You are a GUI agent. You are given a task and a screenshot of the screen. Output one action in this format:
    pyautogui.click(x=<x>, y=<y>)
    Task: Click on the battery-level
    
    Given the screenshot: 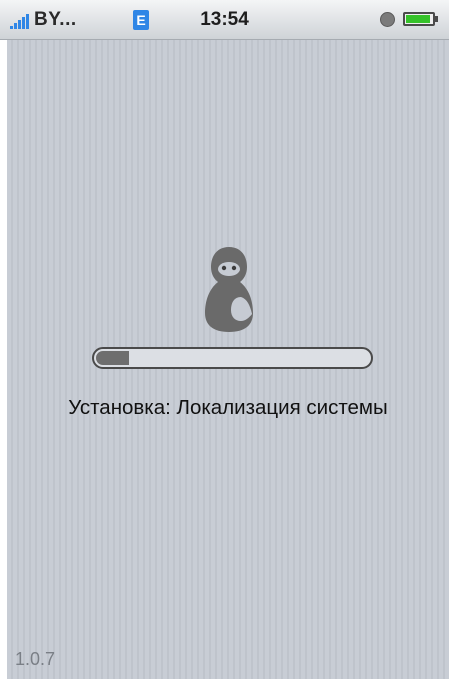 What is the action you would take?
    pyautogui.click(x=418, y=19)
    